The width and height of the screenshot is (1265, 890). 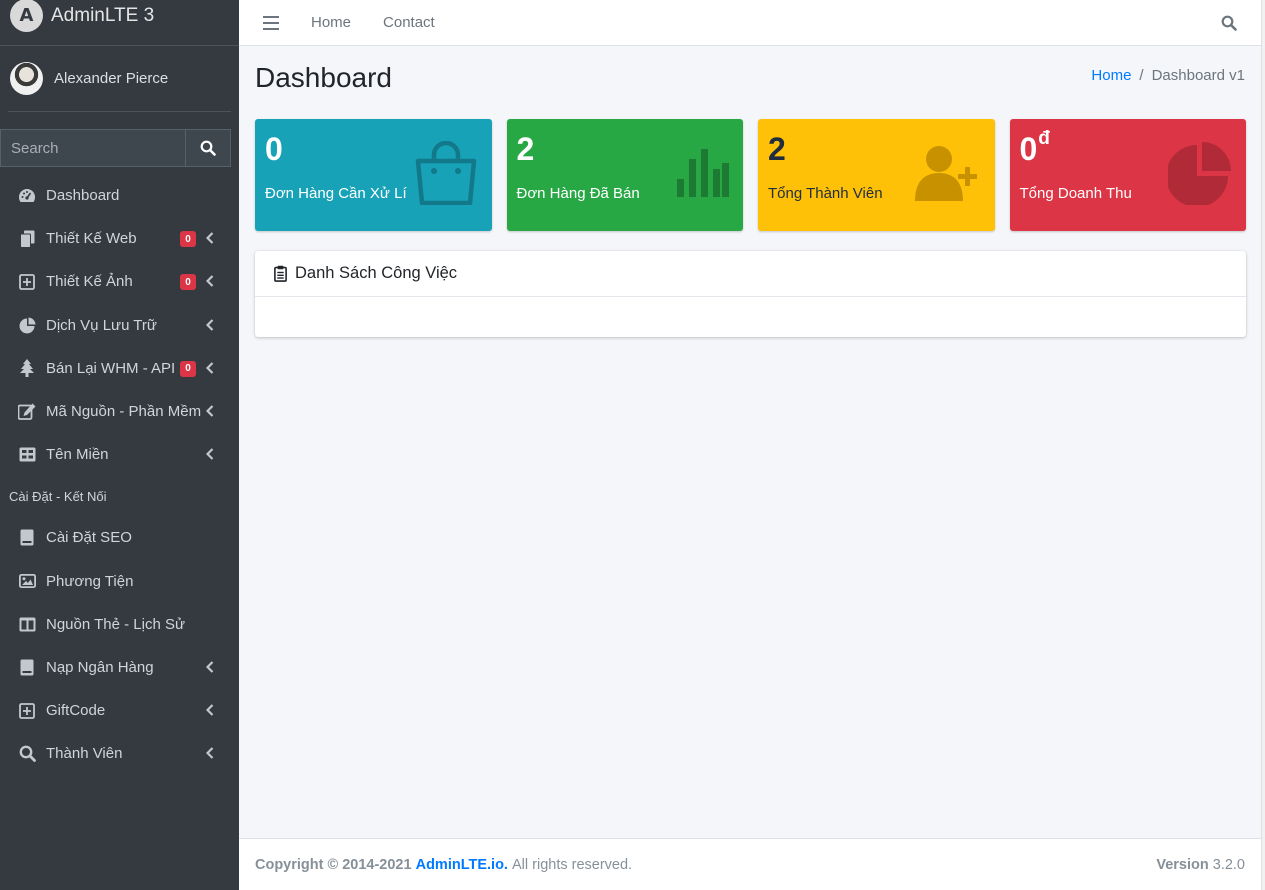 What do you see at coordinates (280, 273) in the screenshot?
I see `clipboard-icon` at bounding box center [280, 273].